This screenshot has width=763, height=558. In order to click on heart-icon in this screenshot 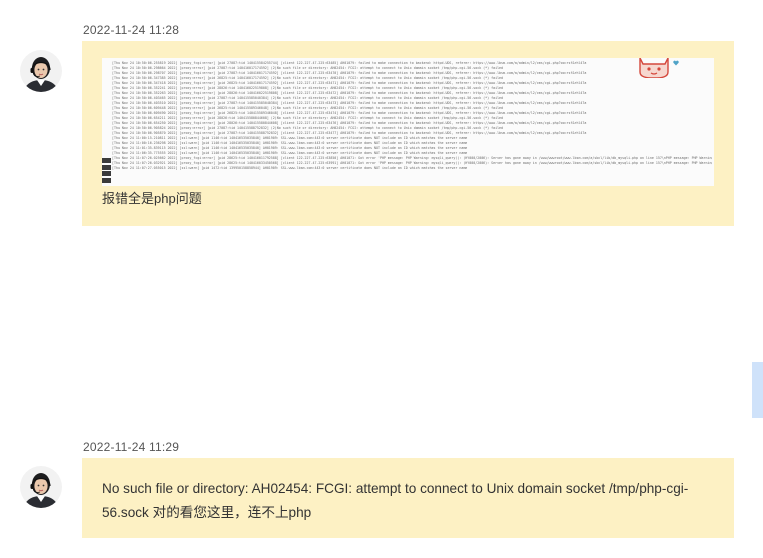, I will do `click(676, 63)`.